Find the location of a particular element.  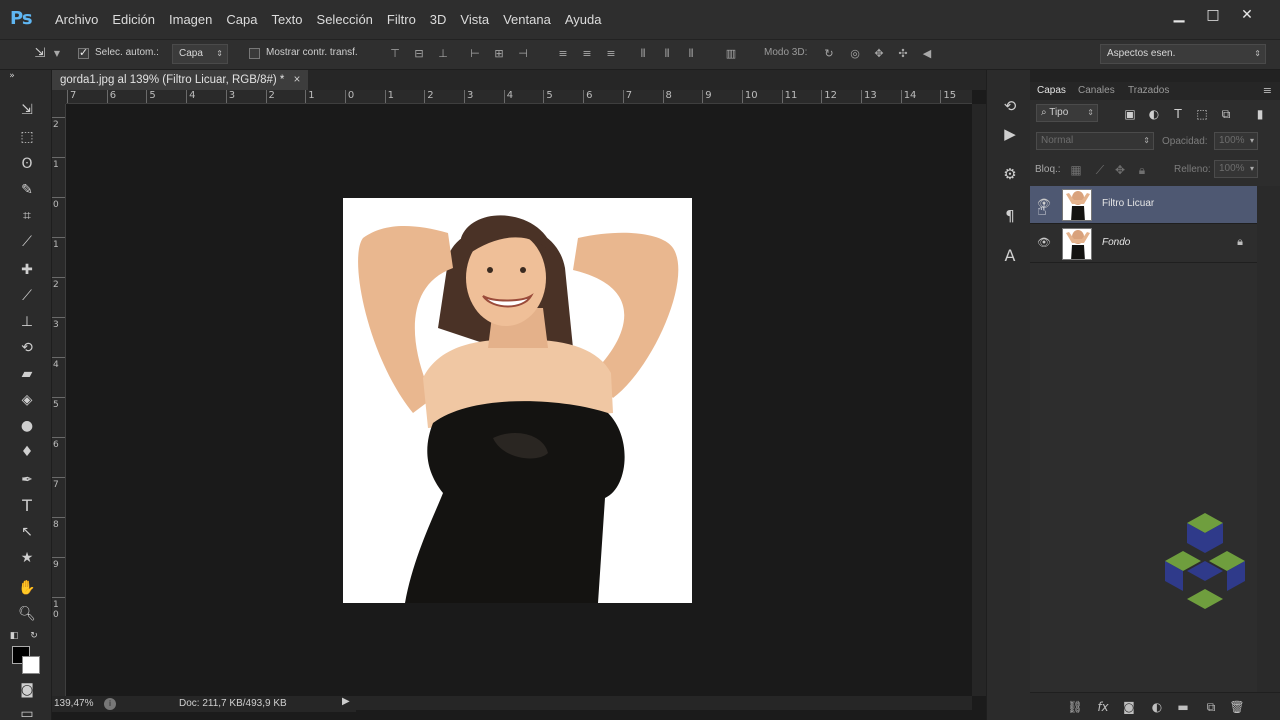

blend-mode-dropdown: Normal ⇕ is located at coordinates (1095, 141).